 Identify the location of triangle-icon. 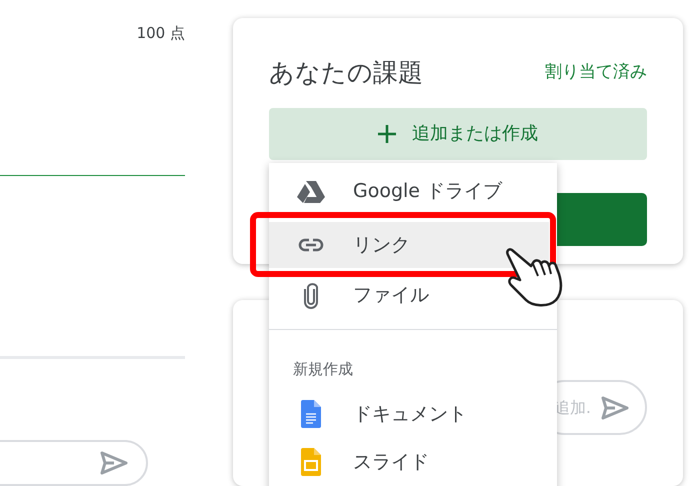
(311, 192).